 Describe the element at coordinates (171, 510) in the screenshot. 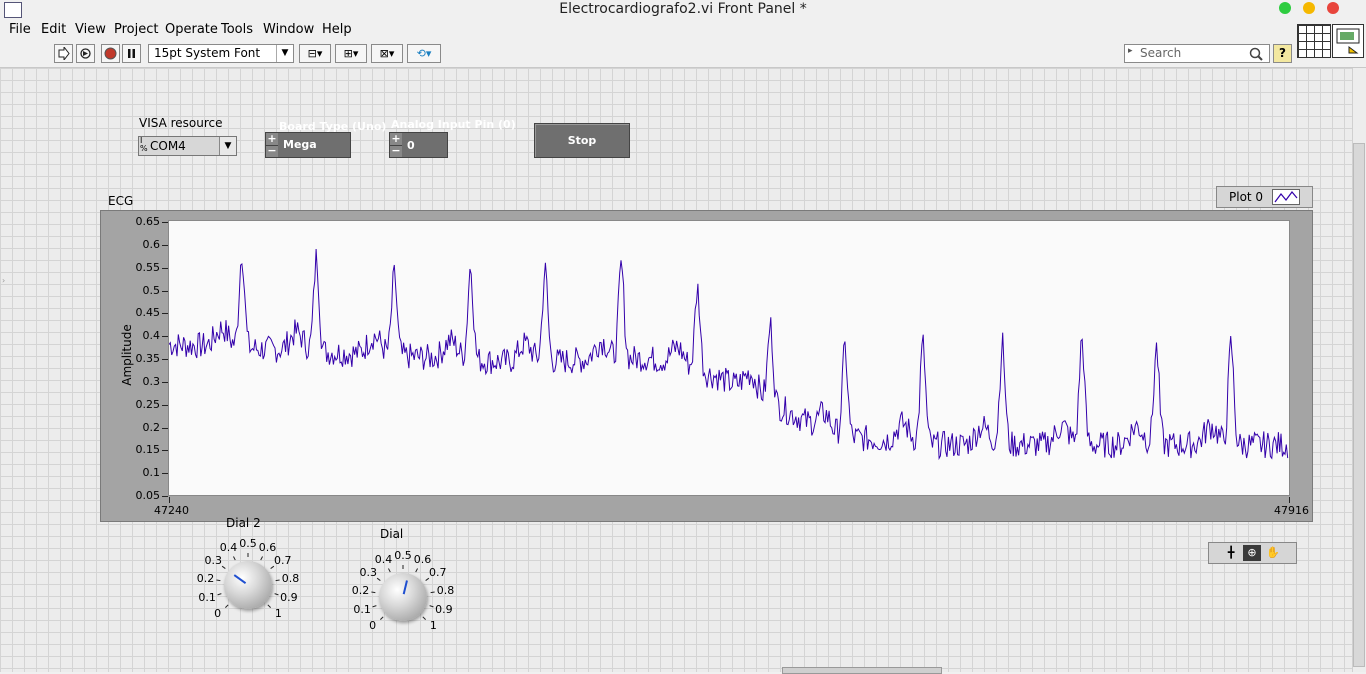

I see `x-axis-start: 47240` at that location.